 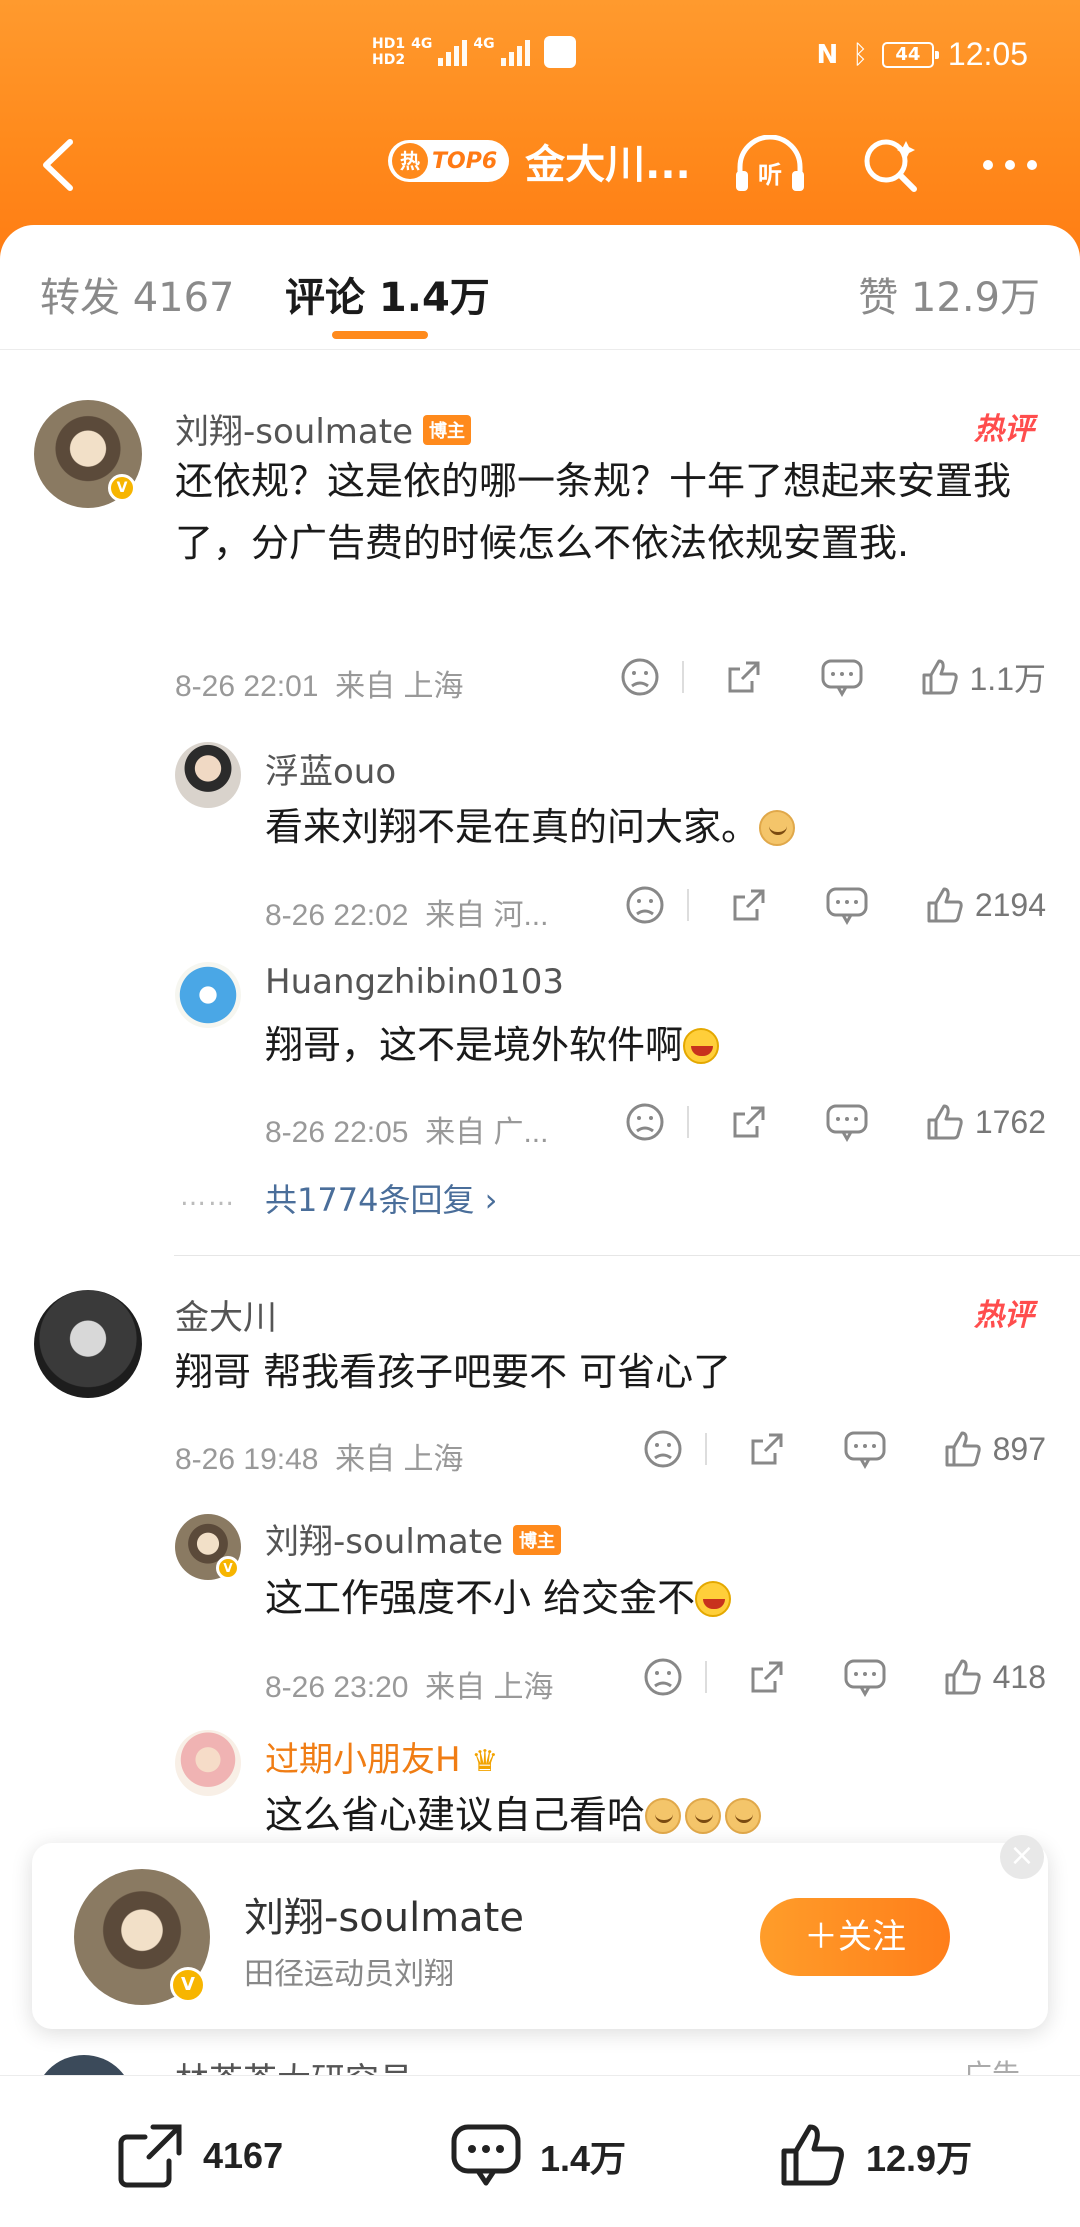 I want to click on comment-button: 1.4万, so click(x=538, y=2156).